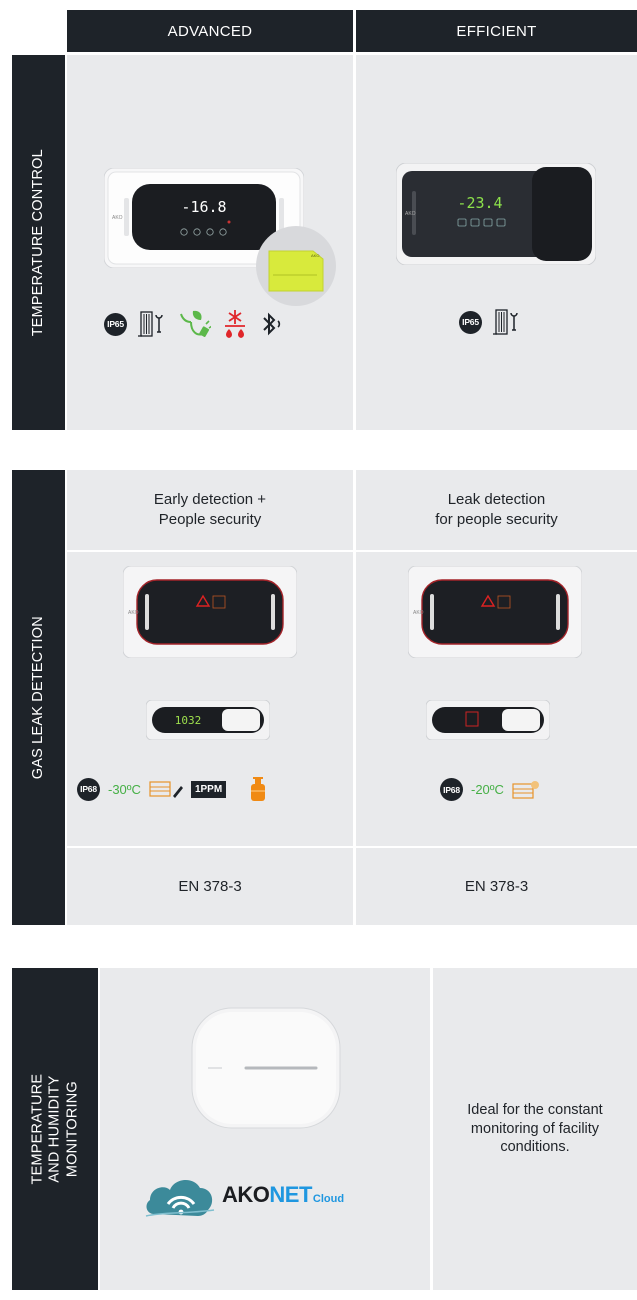 Image resolution: width=637 pixels, height=1300 pixels. Describe the element at coordinates (246, 1194) in the screenshot. I see `brand-ako: AKO` at that location.